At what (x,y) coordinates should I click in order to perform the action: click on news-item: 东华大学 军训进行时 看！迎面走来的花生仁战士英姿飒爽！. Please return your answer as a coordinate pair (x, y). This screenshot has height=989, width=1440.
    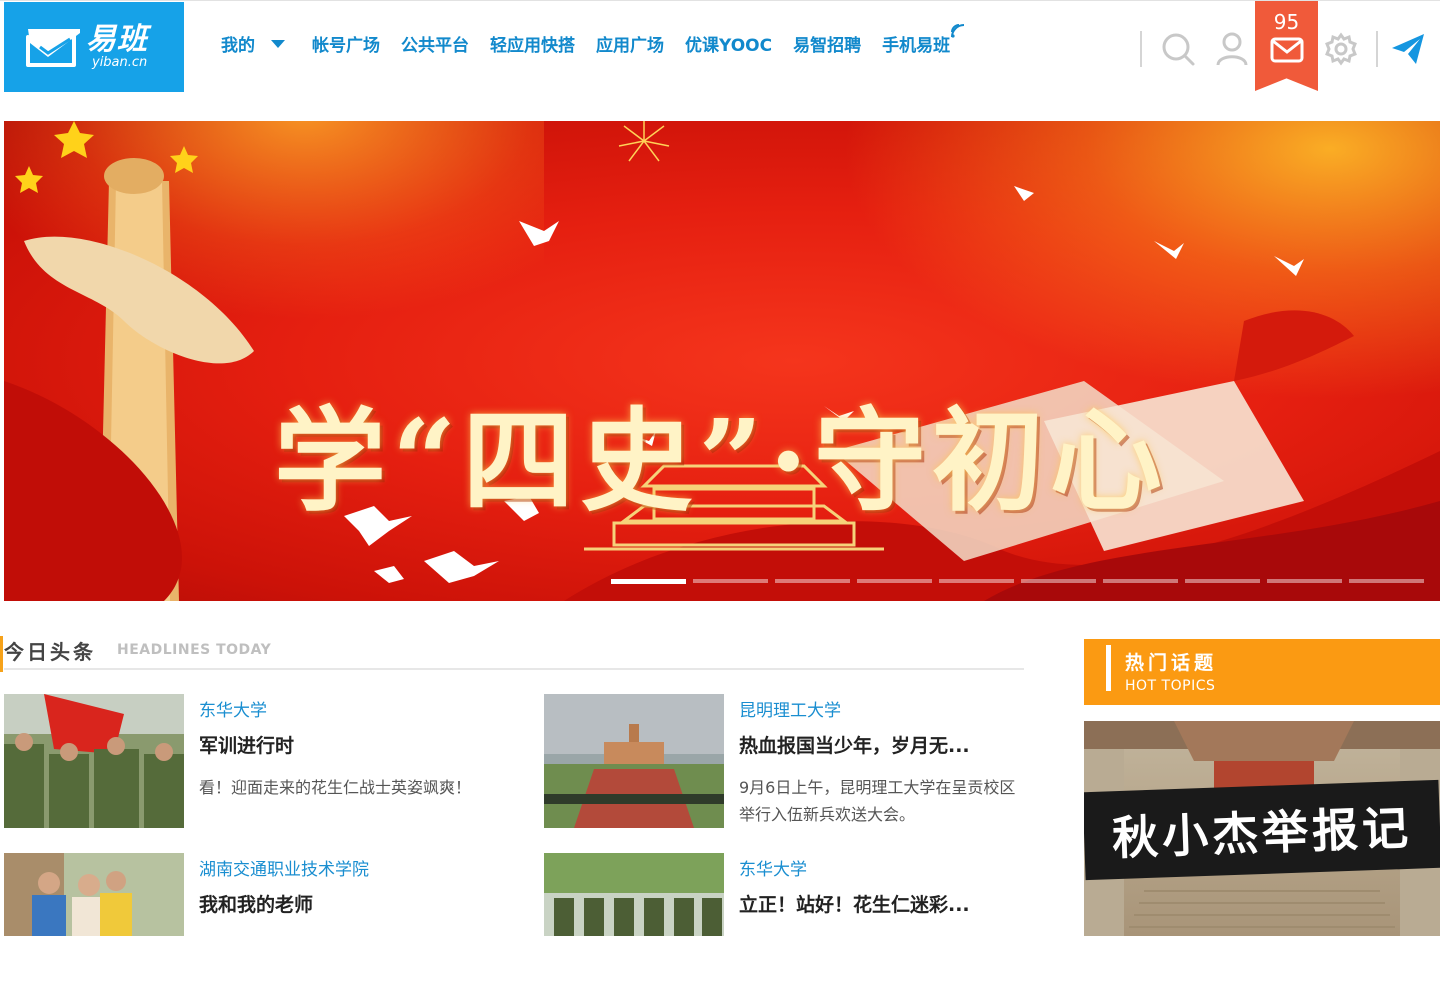
    Looking at the image, I should click on (244, 762).